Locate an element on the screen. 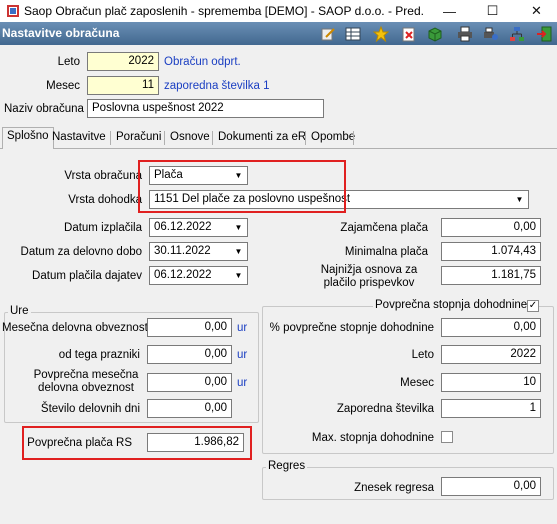 This screenshot has width=557, height=524. dohodnina-checkbox: ✓ is located at coordinates (533, 306).